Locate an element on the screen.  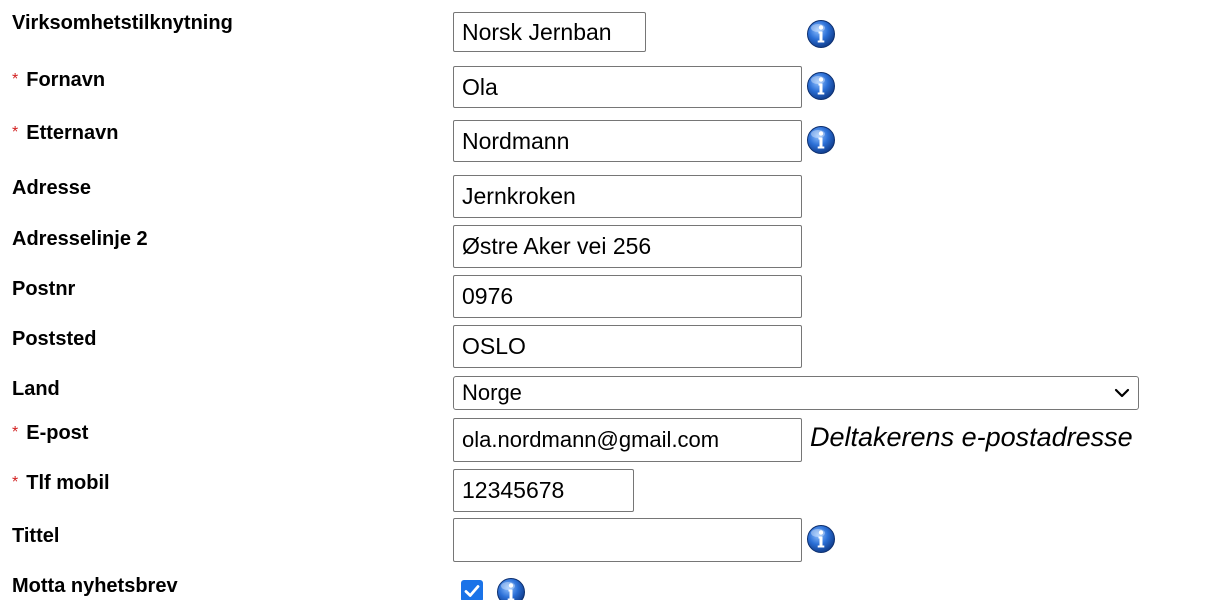
epost-hint: Deltakerens e-postadresse is located at coordinates (971, 437).